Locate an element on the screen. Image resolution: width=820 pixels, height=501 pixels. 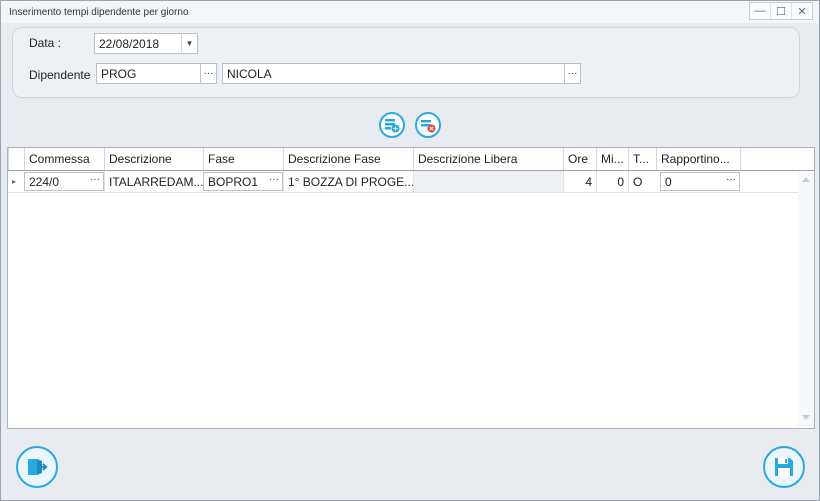
window-controls: — ☐ ✕ is located at coordinates (781, 11).